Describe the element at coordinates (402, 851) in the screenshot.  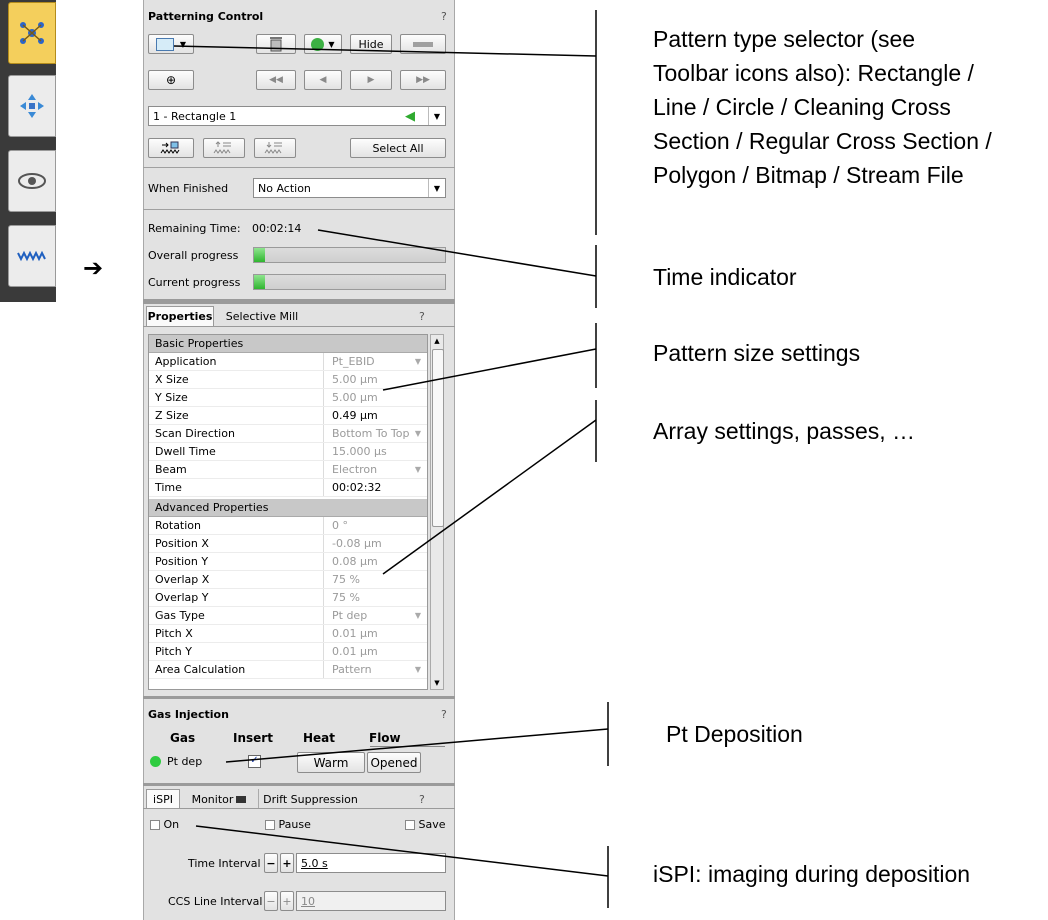
I see `leader-ispi` at that location.